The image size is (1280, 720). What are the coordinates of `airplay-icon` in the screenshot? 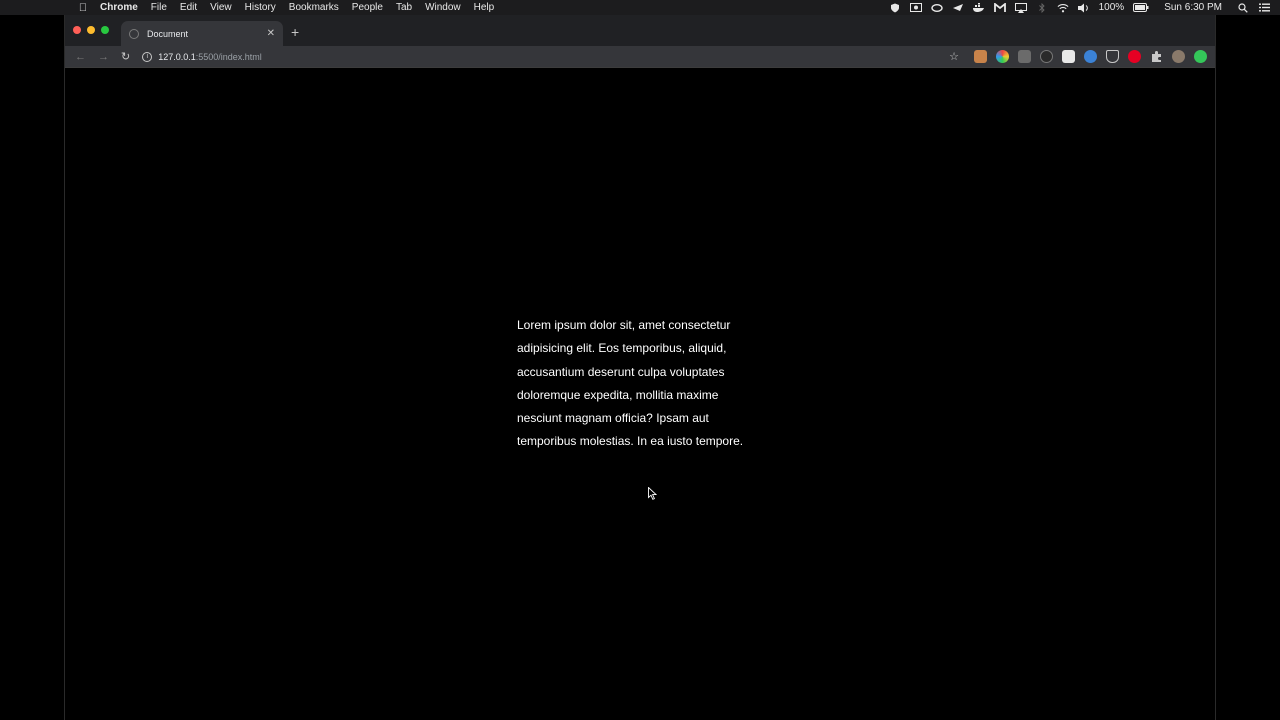 It's located at (1020, 7).